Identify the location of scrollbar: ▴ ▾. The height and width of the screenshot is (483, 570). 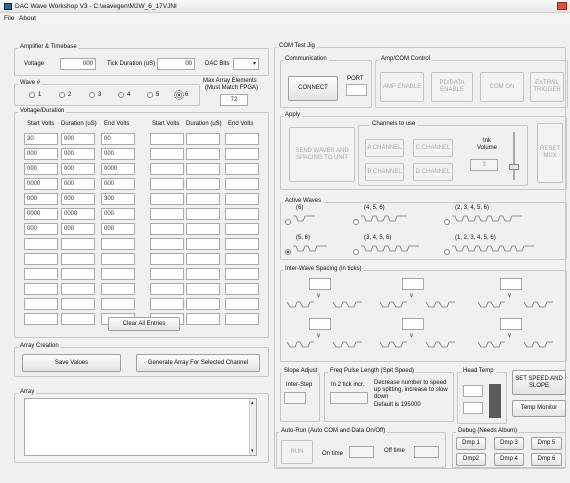
(252, 427).